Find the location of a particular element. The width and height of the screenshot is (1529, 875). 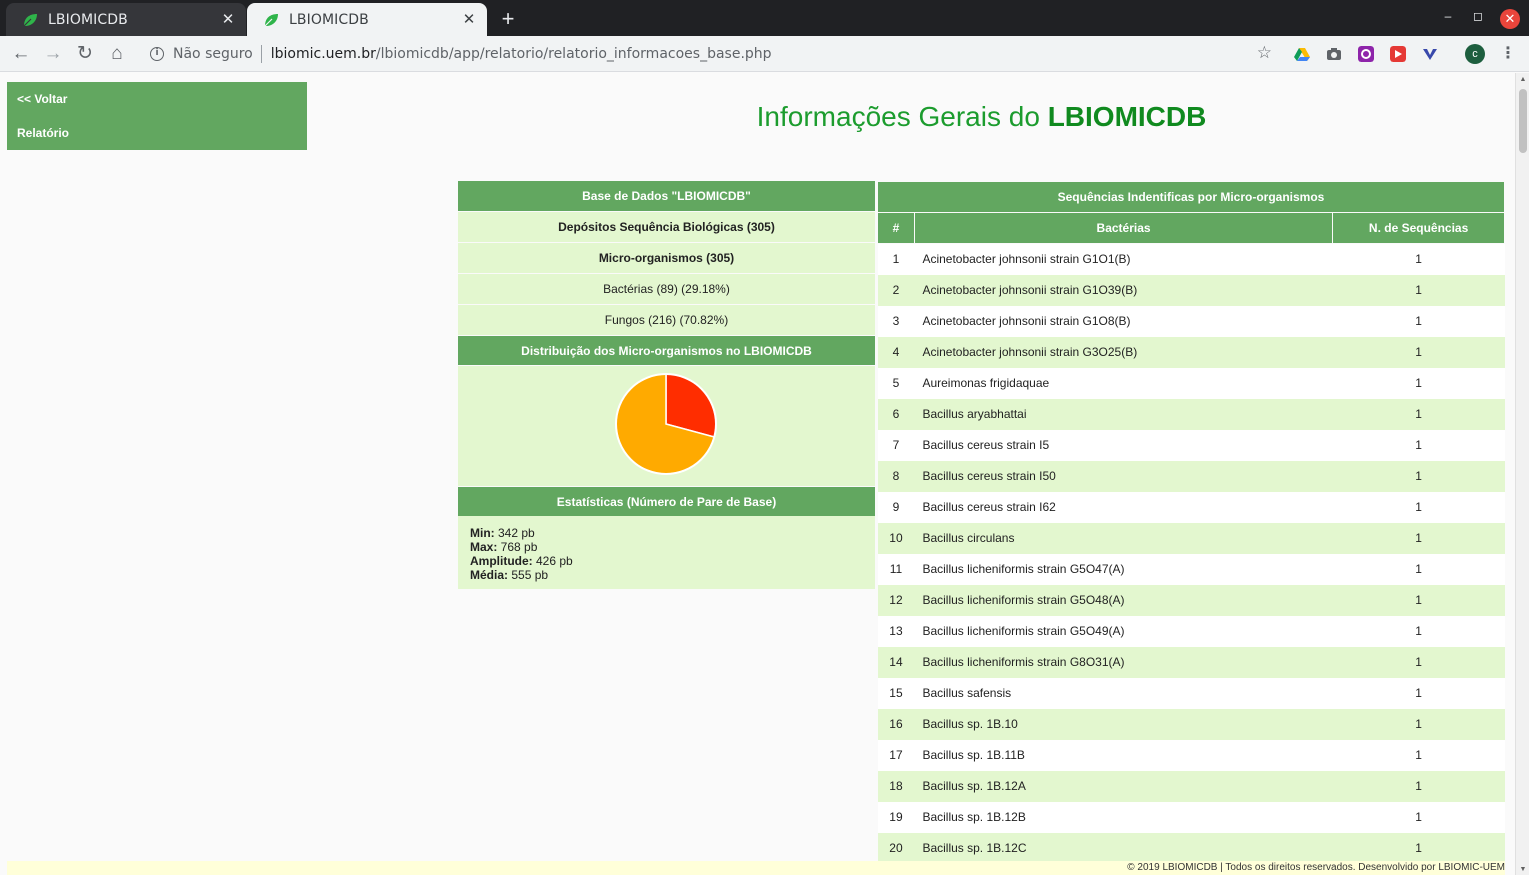

bacteria-name: Acinetobacter johnsonii strain G1O39(B) is located at coordinates (1123, 290).